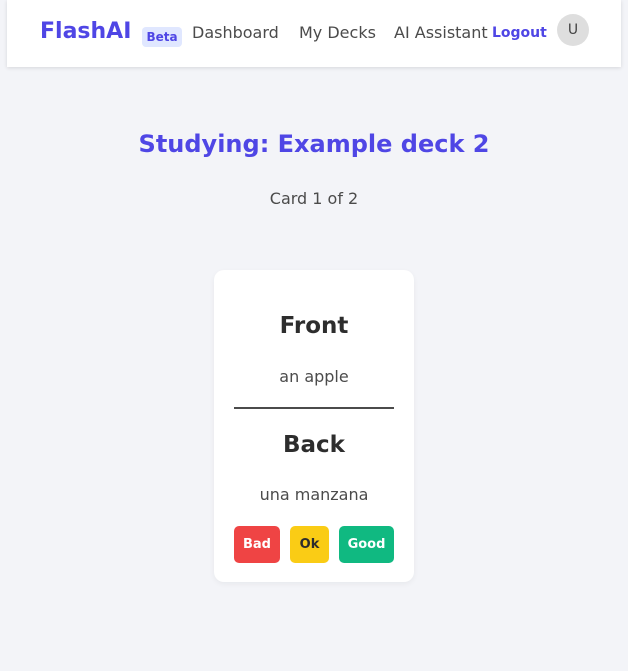 This screenshot has width=628, height=671. I want to click on rate-bad-button: Bad, so click(257, 544).